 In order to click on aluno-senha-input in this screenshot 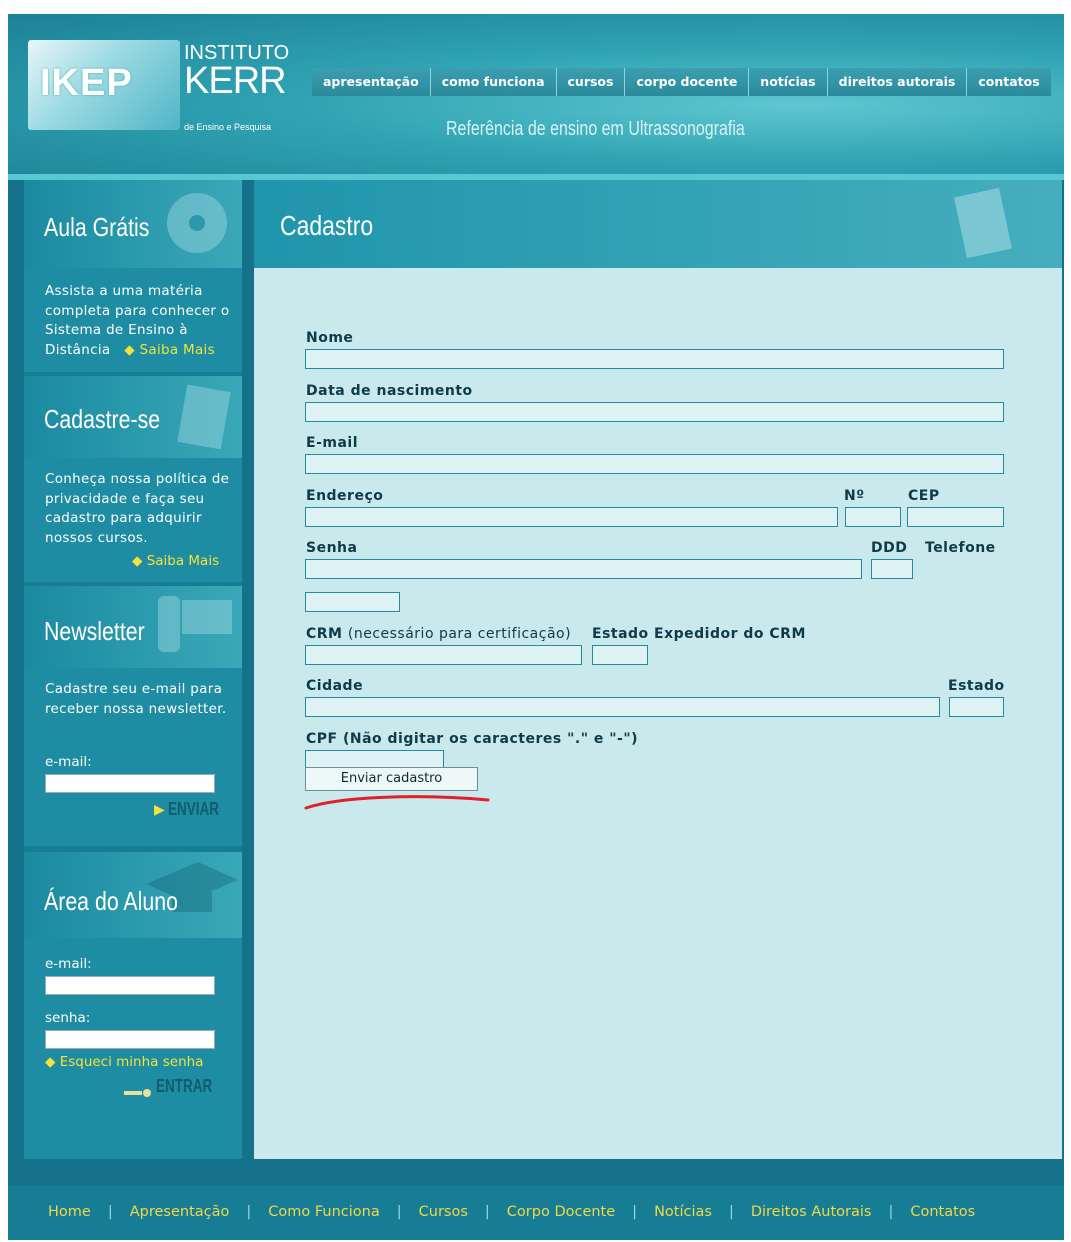, I will do `click(130, 1039)`.